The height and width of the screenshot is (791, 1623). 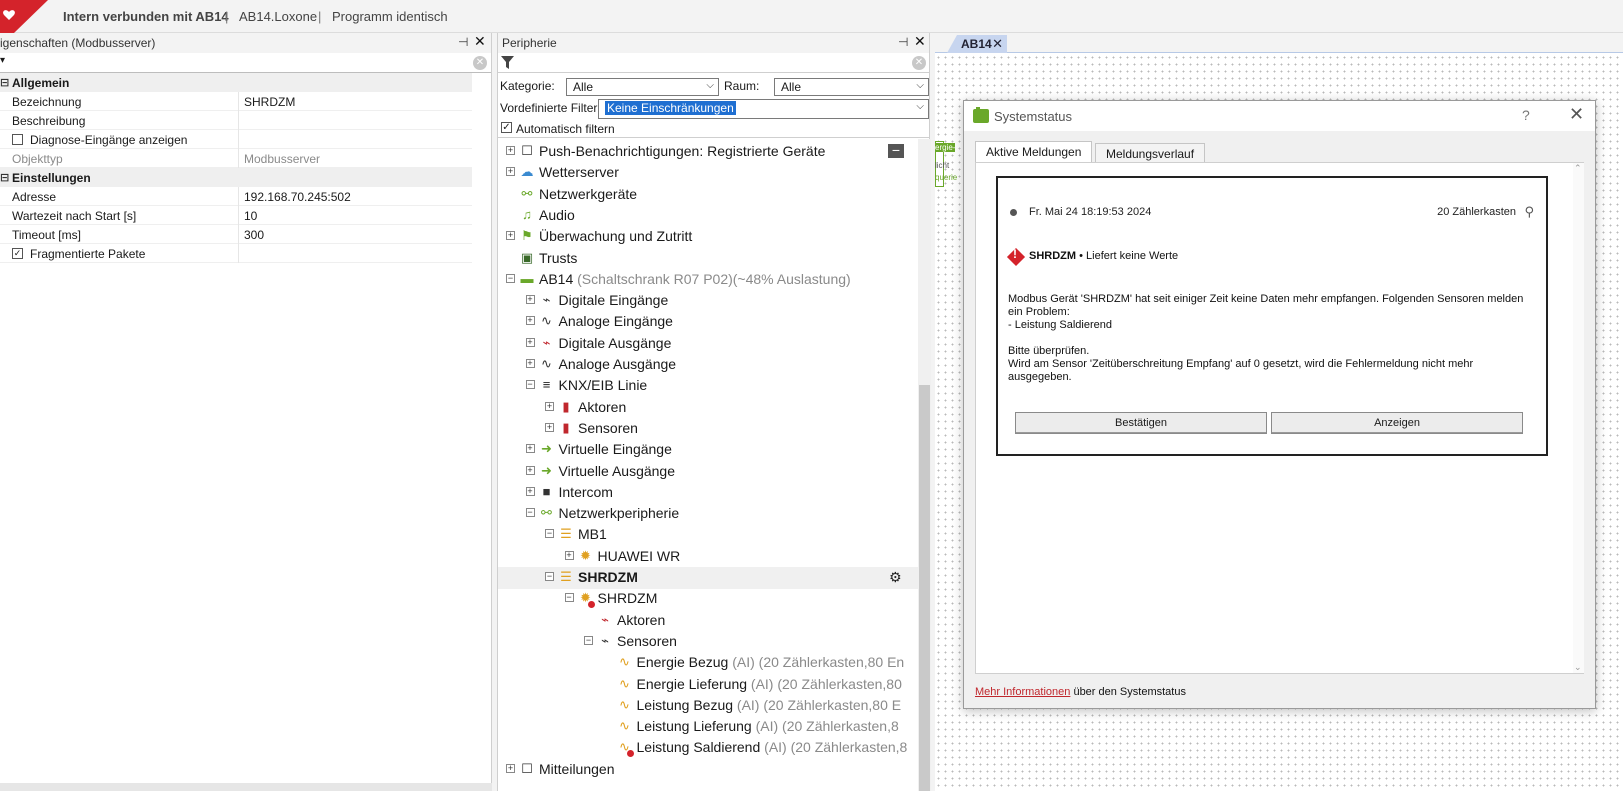 What do you see at coordinates (713, 63) in the screenshot?
I see `peripherie-search-input: ✕` at bounding box center [713, 63].